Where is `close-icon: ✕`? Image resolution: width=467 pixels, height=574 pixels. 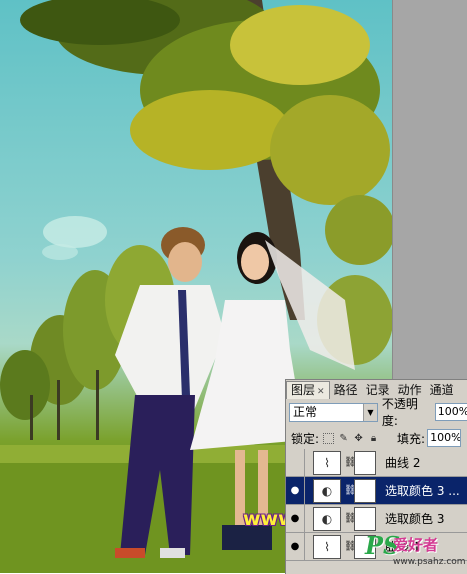 close-icon: ✕ is located at coordinates (321, 392).